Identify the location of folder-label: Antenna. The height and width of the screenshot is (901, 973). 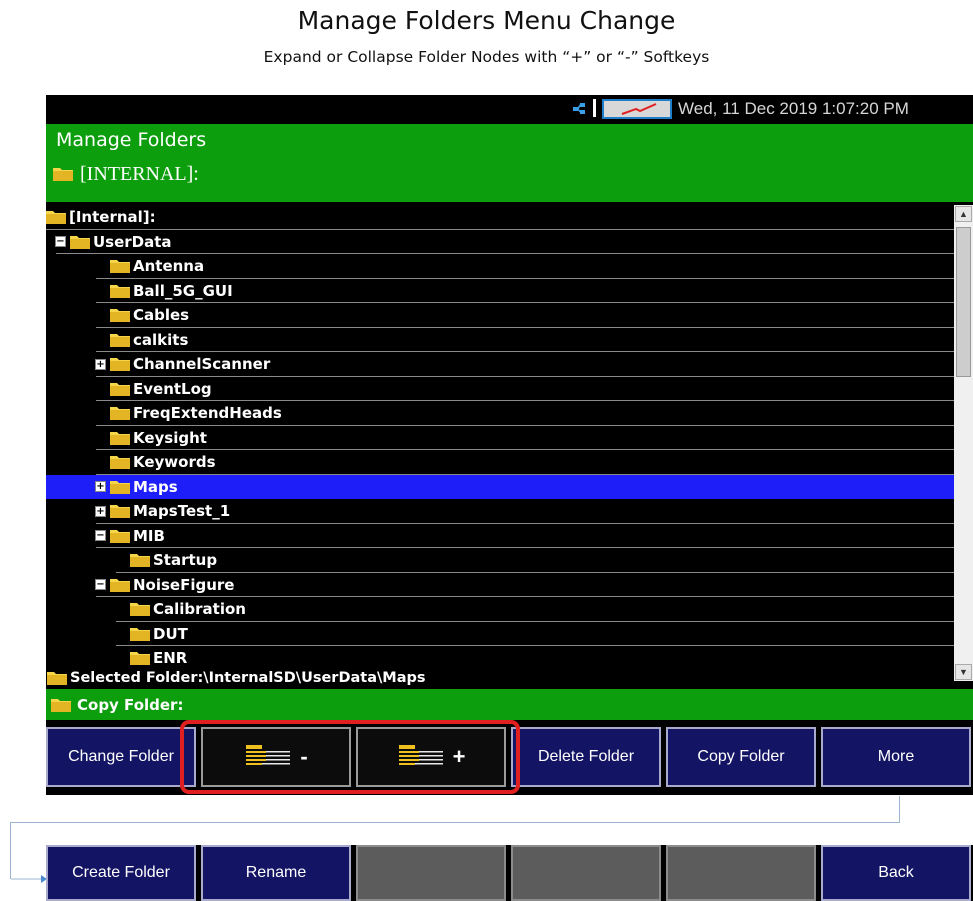
(169, 266).